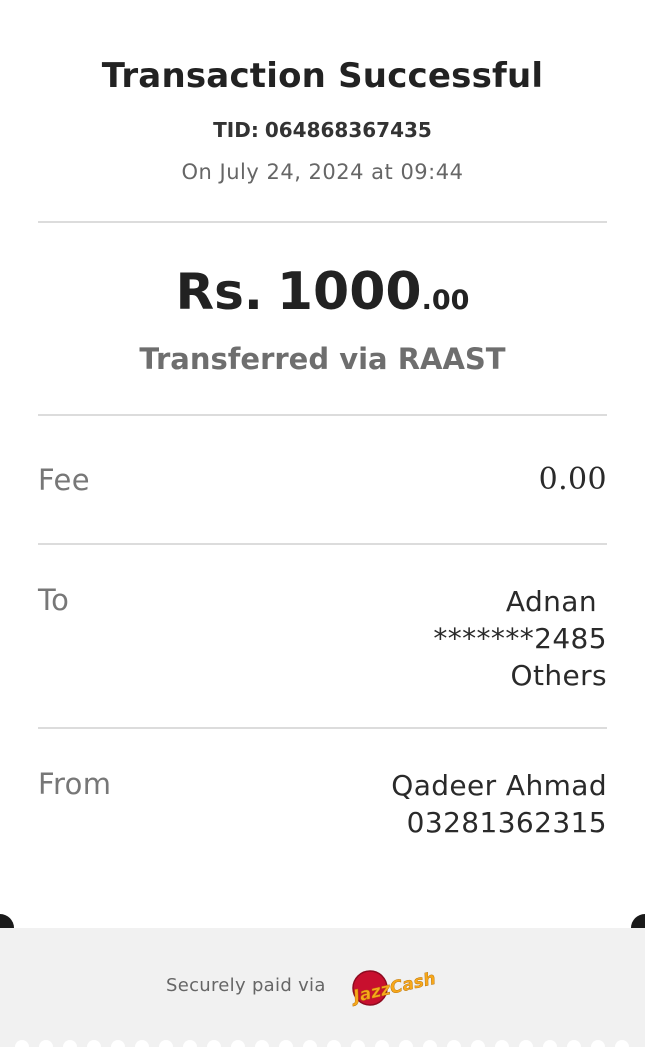 This screenshot has height=1047, width=645. I want to click on recipient-name: Adnan, so click(551, 601).